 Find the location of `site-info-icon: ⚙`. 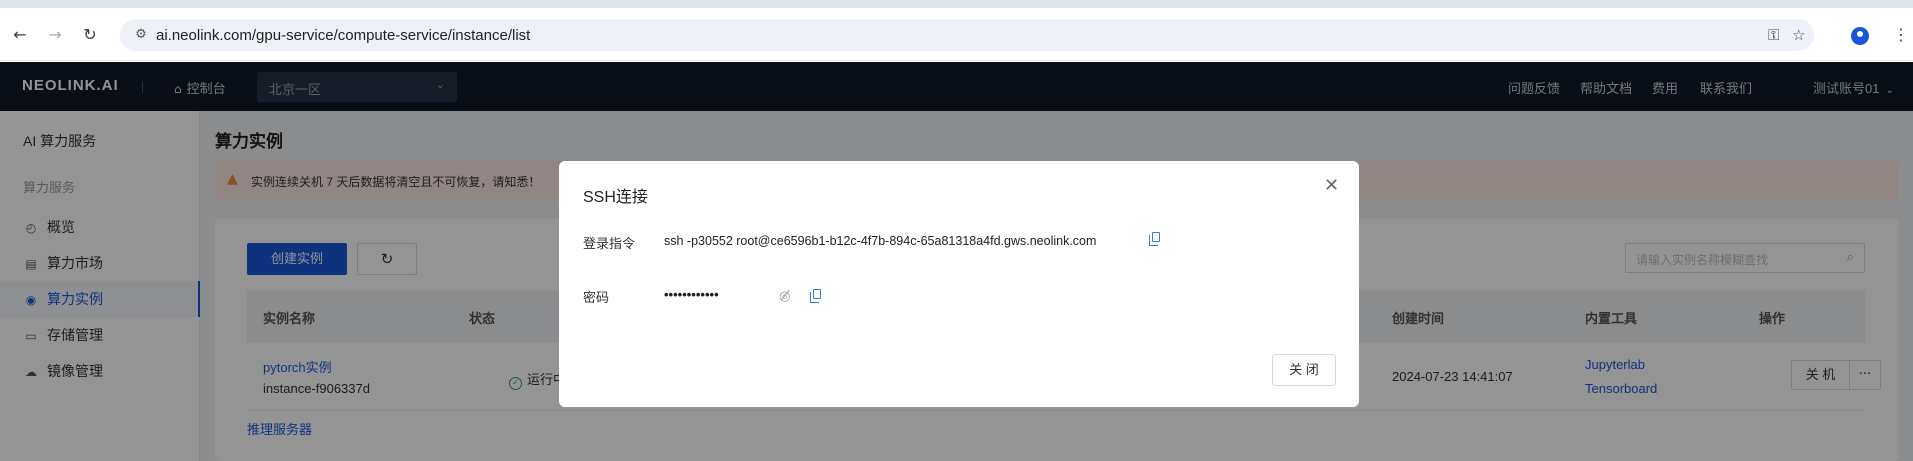

site-info-icon: ⚙ is located at coordinates (141, 35).